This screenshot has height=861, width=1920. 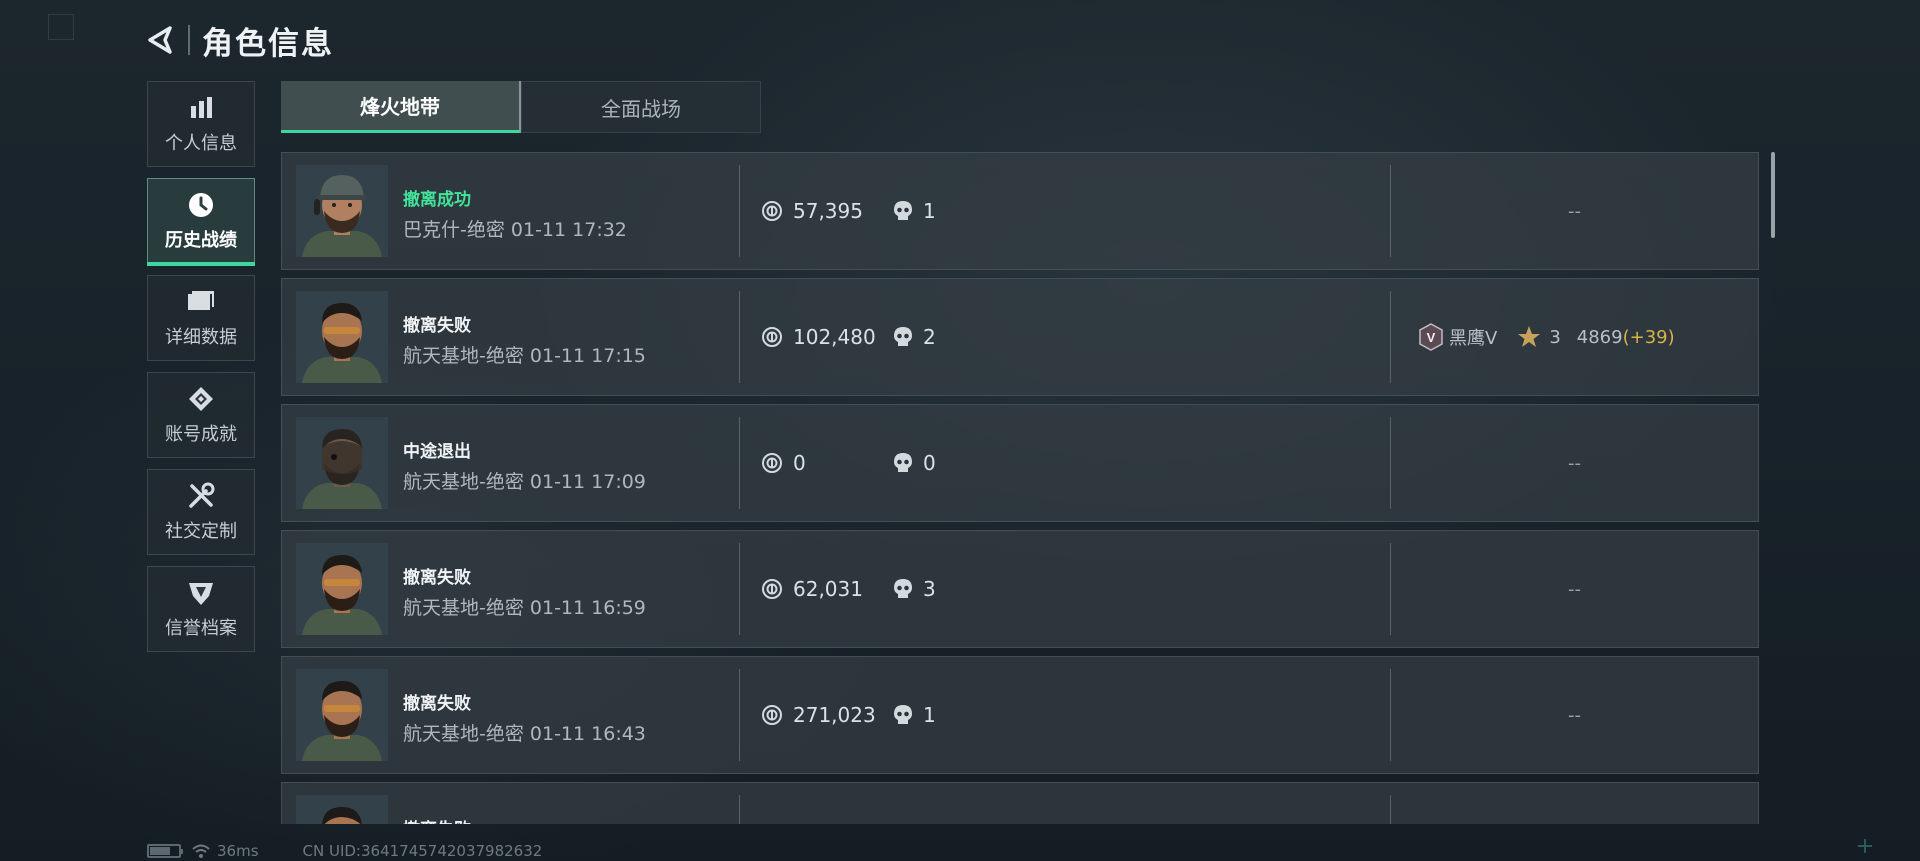 I want to click on medal-icon, so click(x=201, y=399).